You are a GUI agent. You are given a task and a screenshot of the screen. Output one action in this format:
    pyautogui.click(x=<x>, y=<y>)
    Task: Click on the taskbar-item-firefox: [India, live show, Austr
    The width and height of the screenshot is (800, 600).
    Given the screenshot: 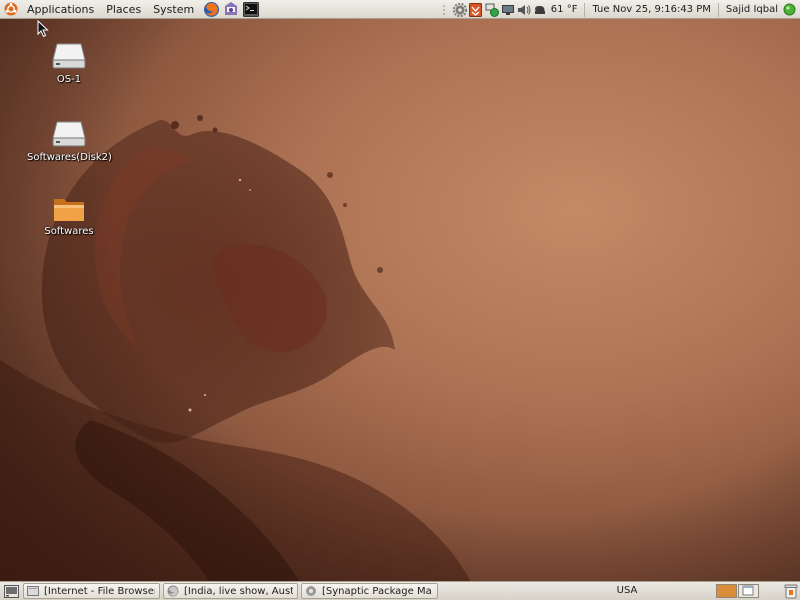 What is the action you would take?
    pyautogui.click(x=230, y=591)
    